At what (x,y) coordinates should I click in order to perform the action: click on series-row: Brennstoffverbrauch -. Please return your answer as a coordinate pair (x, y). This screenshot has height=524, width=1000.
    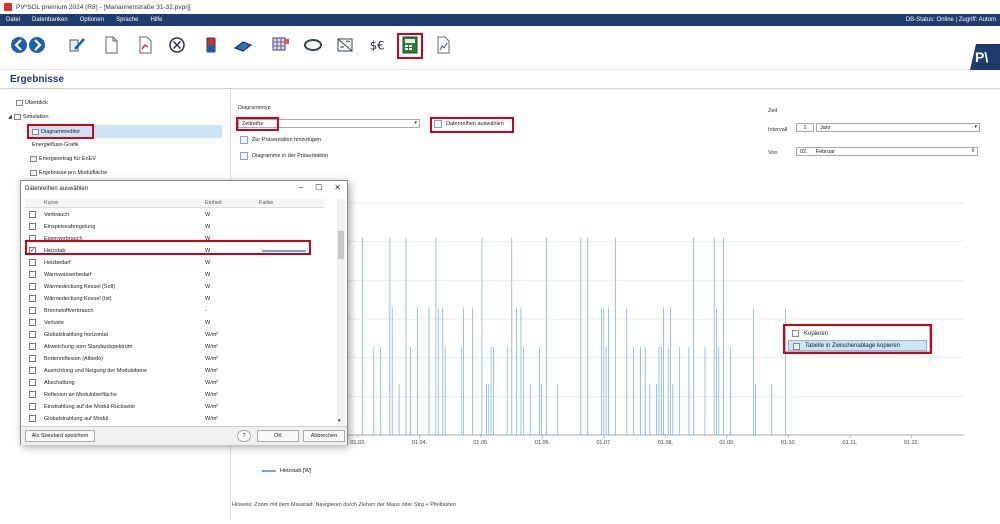
    Looking at the image, I should click on (181, 311).